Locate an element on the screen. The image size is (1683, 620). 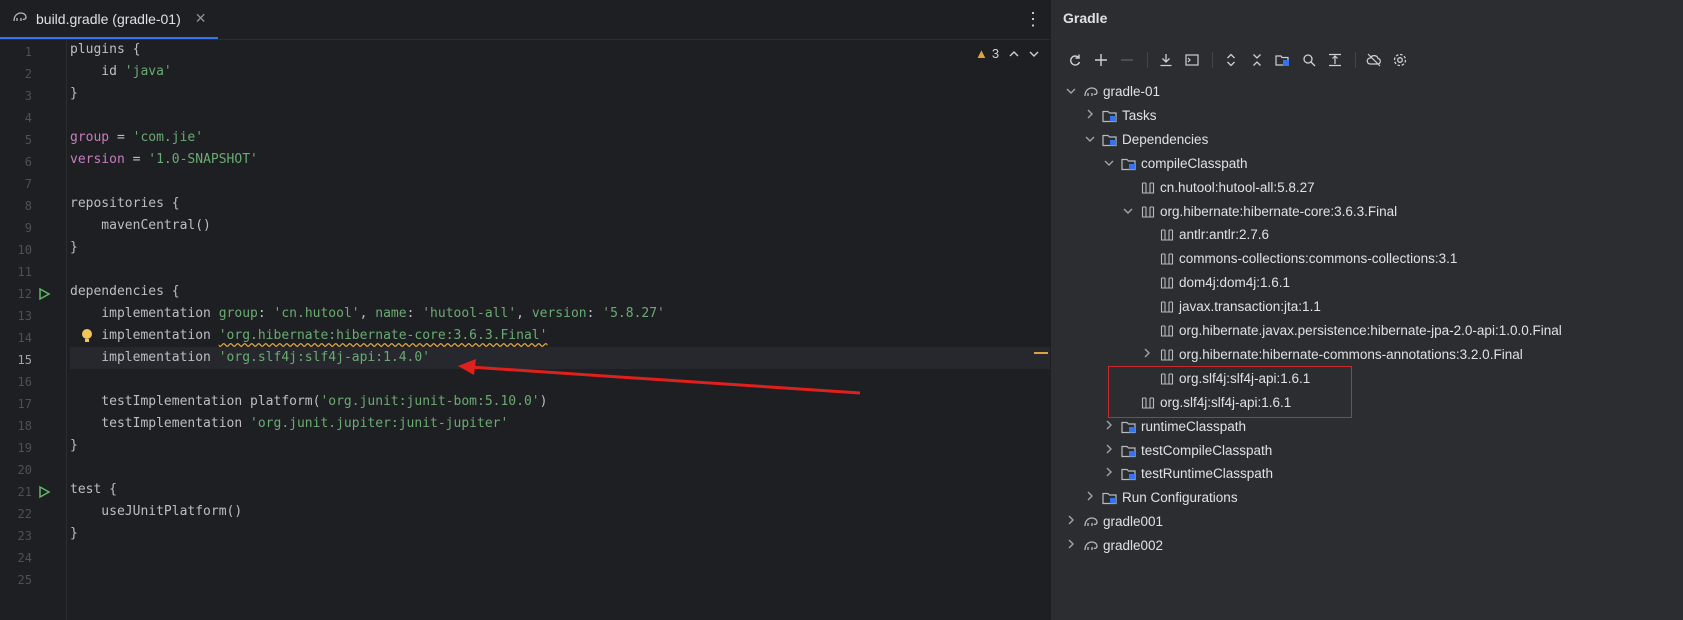
tree-node: javax.transaction:jta:1.1 is located at coordinates (1230, 307).